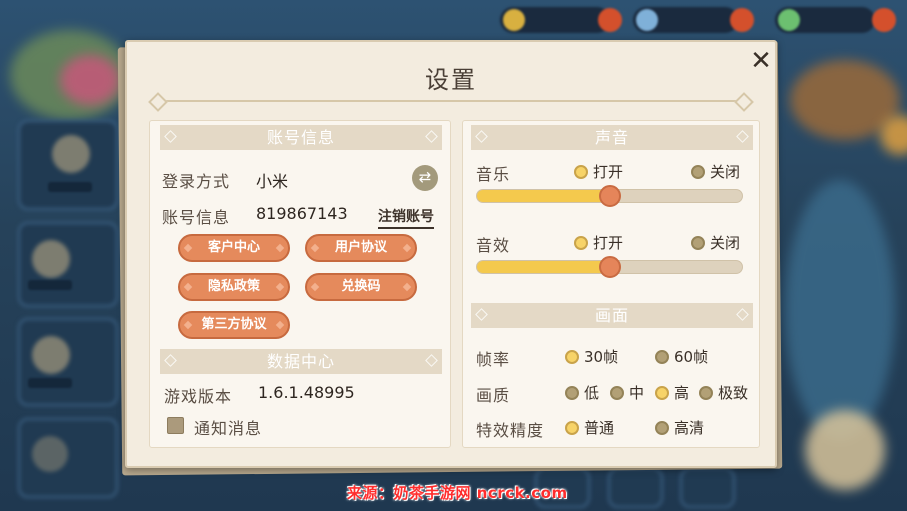 This screenshot has width=907, height=511. What do you see at coordinates (361, 248) in the screenshot?
I see `user-agreement-button: 用户协议` at bounding box center [361, 248].